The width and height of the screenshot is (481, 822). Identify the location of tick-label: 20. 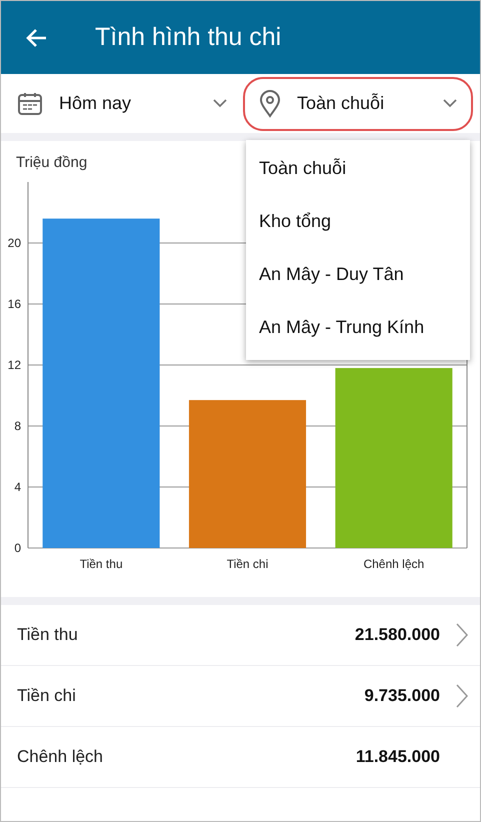
(14, 243).